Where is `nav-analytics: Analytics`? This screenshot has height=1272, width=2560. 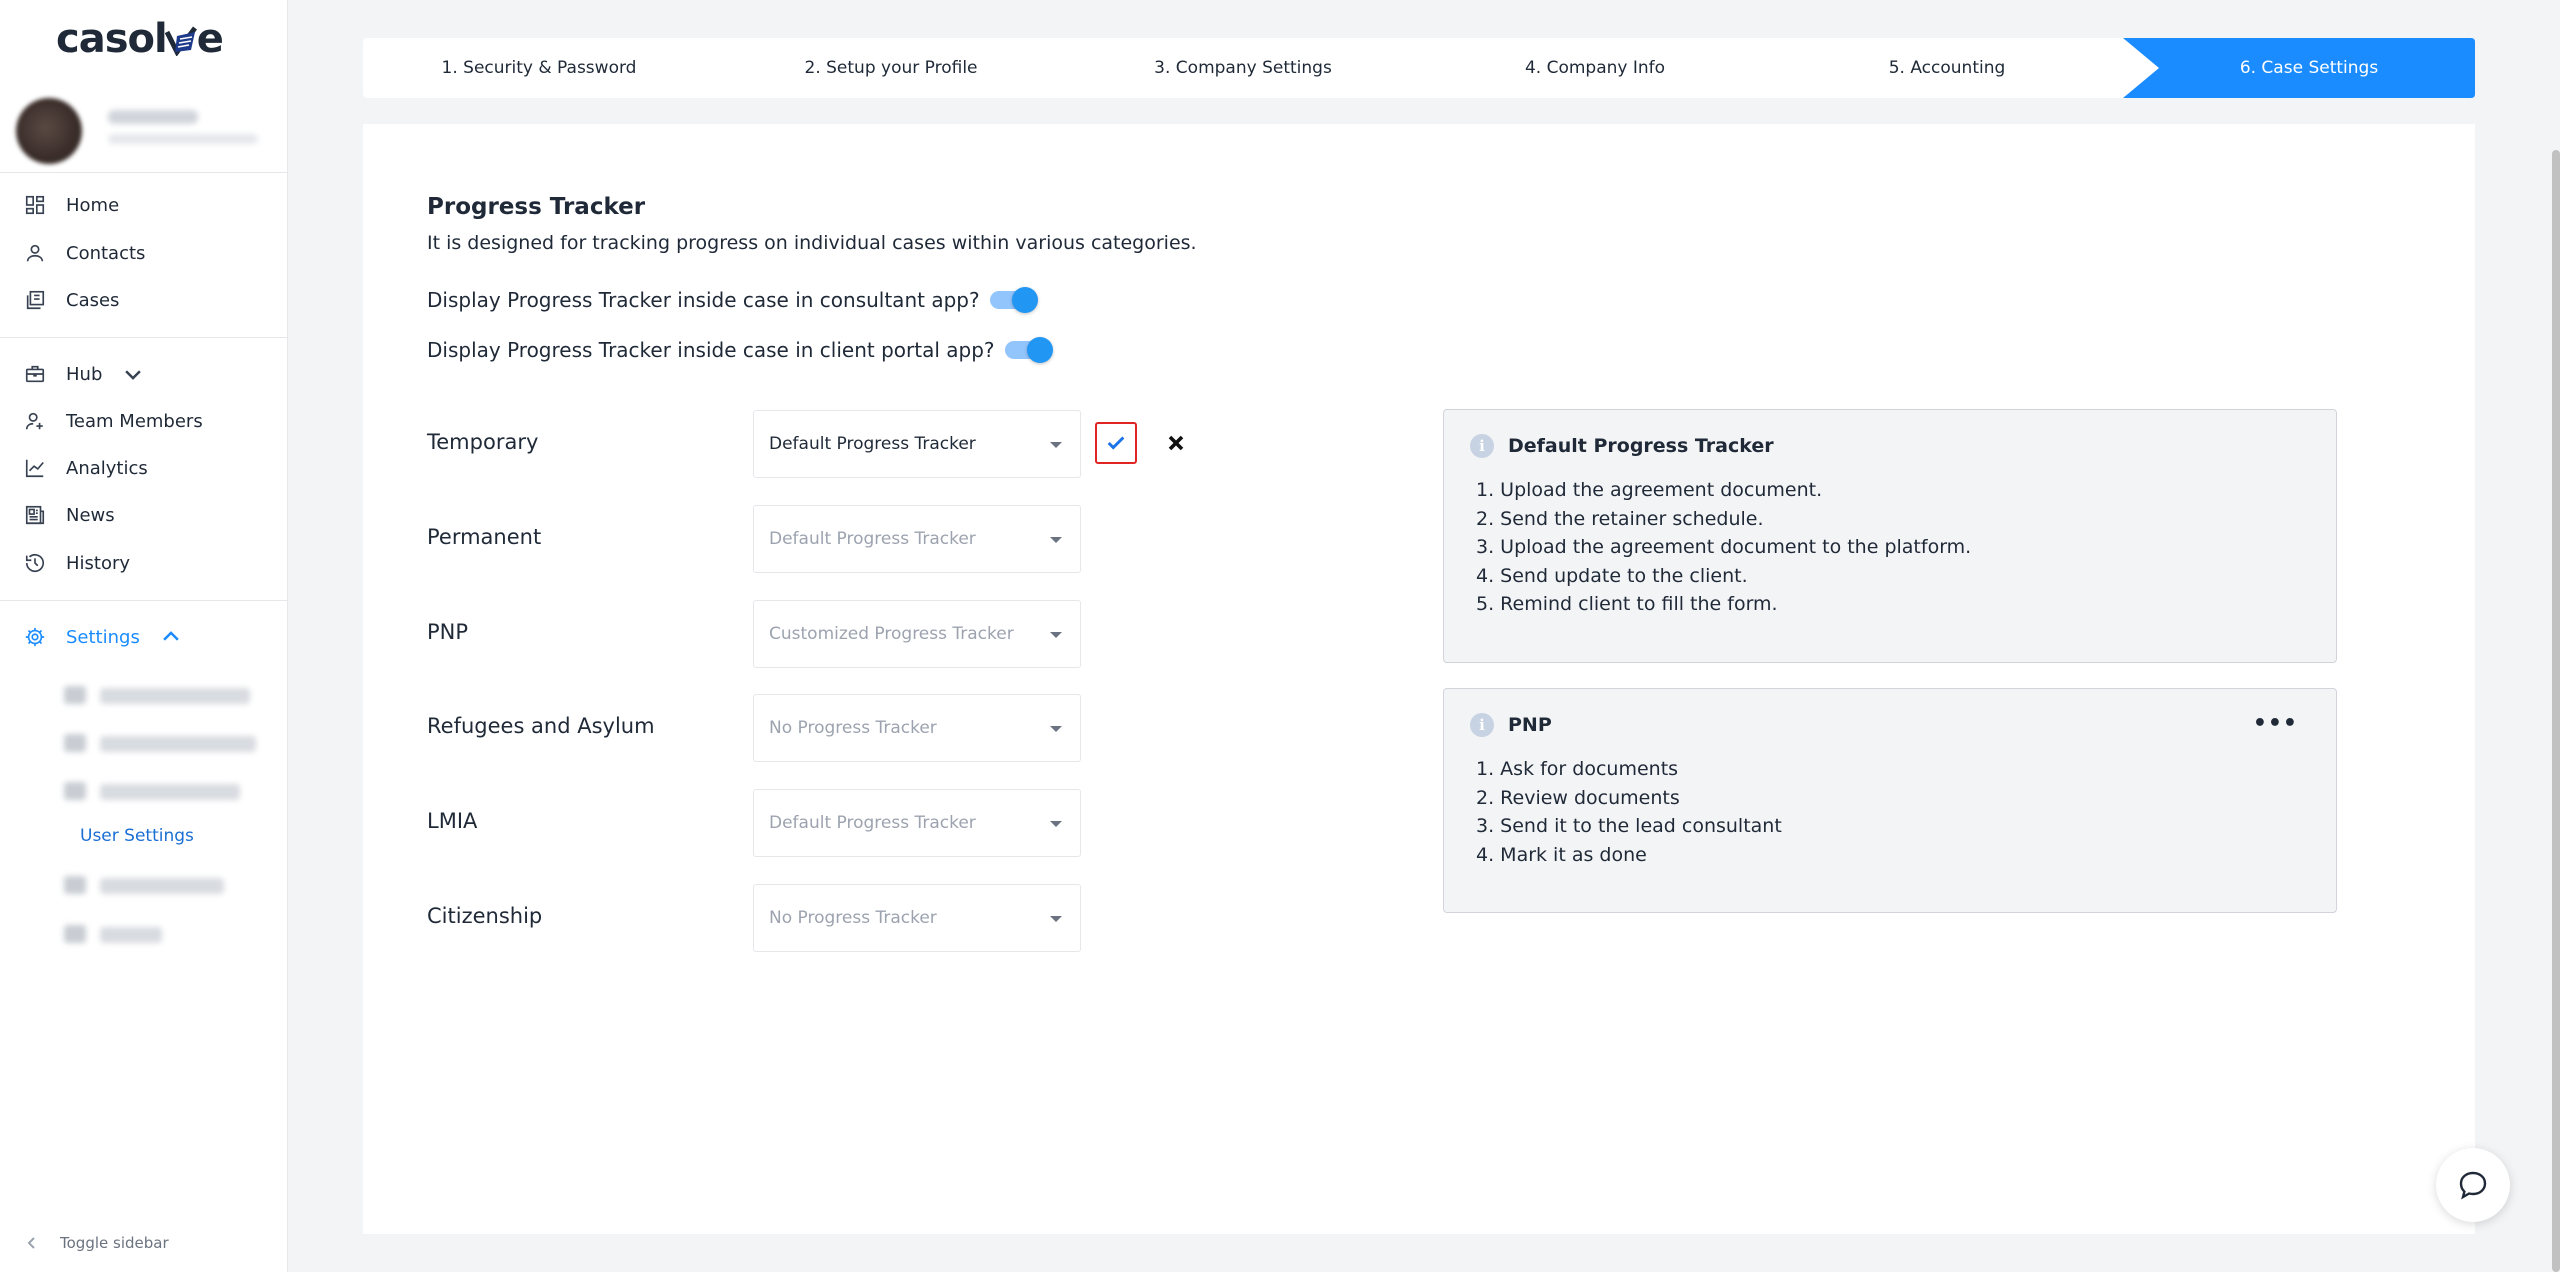 nav-analytics: Analytics is located at coordinates (86, 468).